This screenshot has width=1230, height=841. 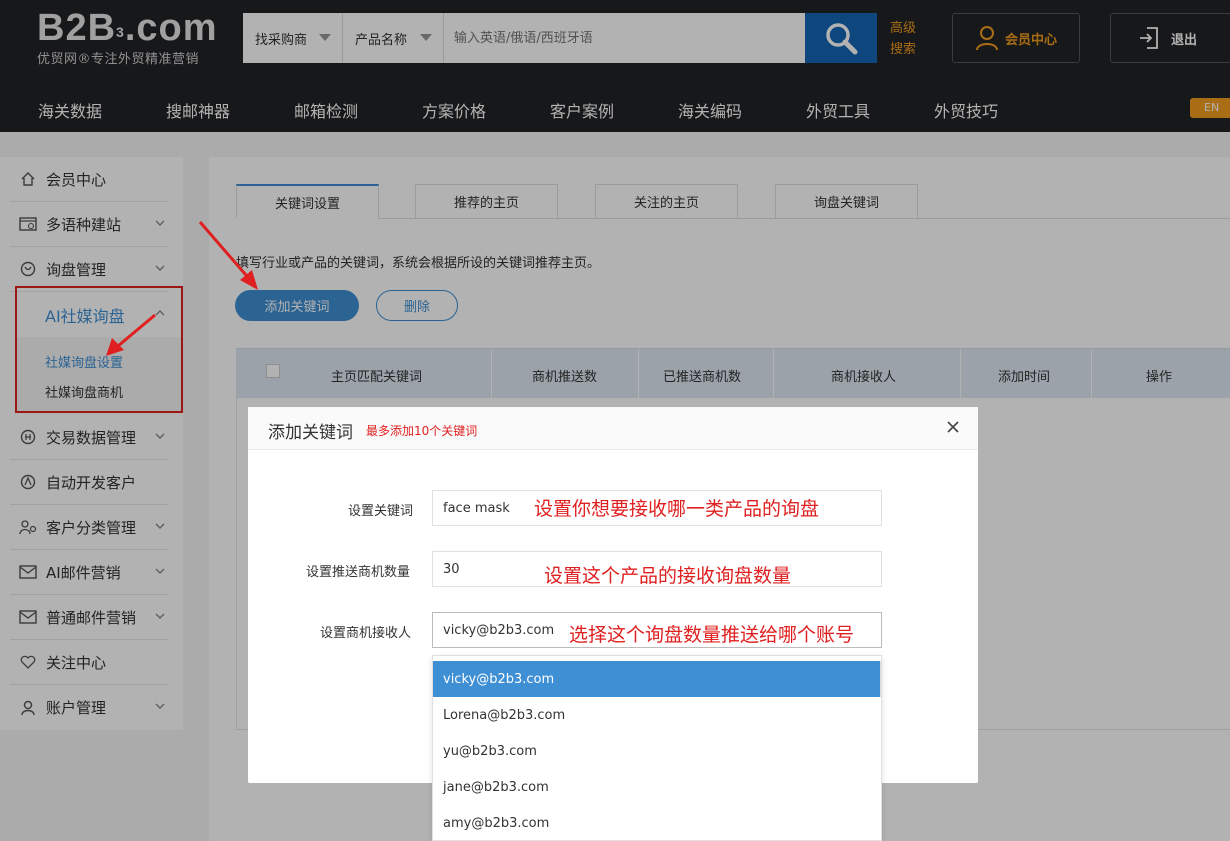 What do you see at coordinates (310, 433) in the screenshot?
I see `dialog-title: 添加关键词` at bounding box center [310, 433].